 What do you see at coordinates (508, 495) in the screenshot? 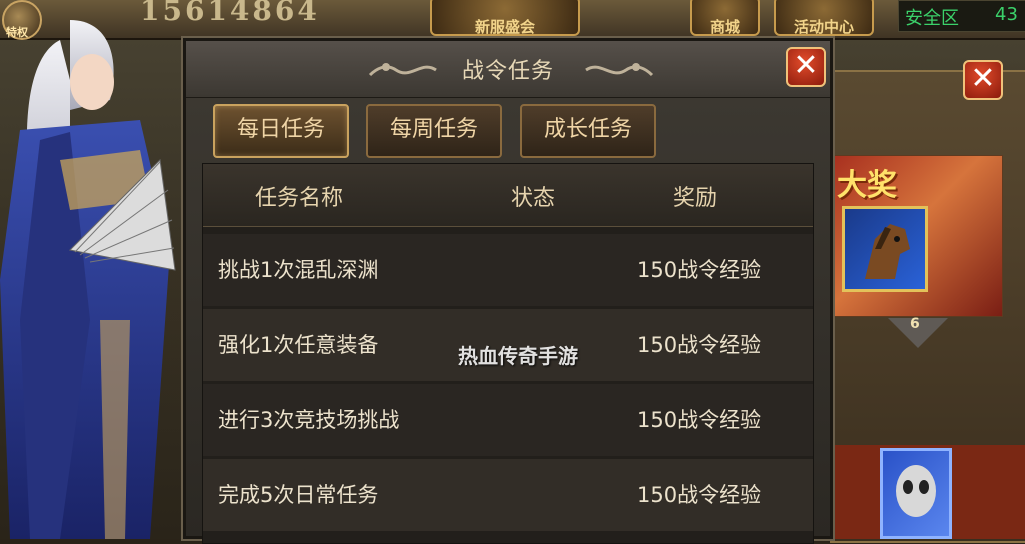
I see `table-row: 完成5次日常任务 150战令经验` at bounding box center [508, 495].